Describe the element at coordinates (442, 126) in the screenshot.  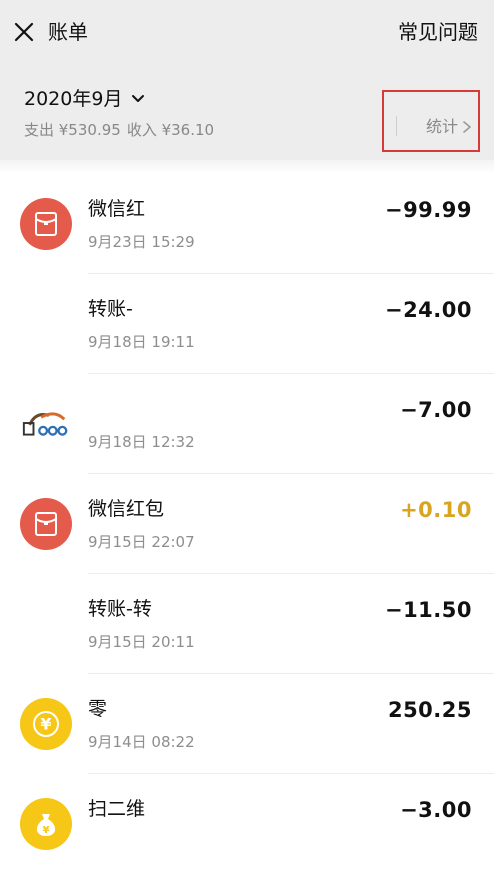
I see `stats-label: 统计` at that location.